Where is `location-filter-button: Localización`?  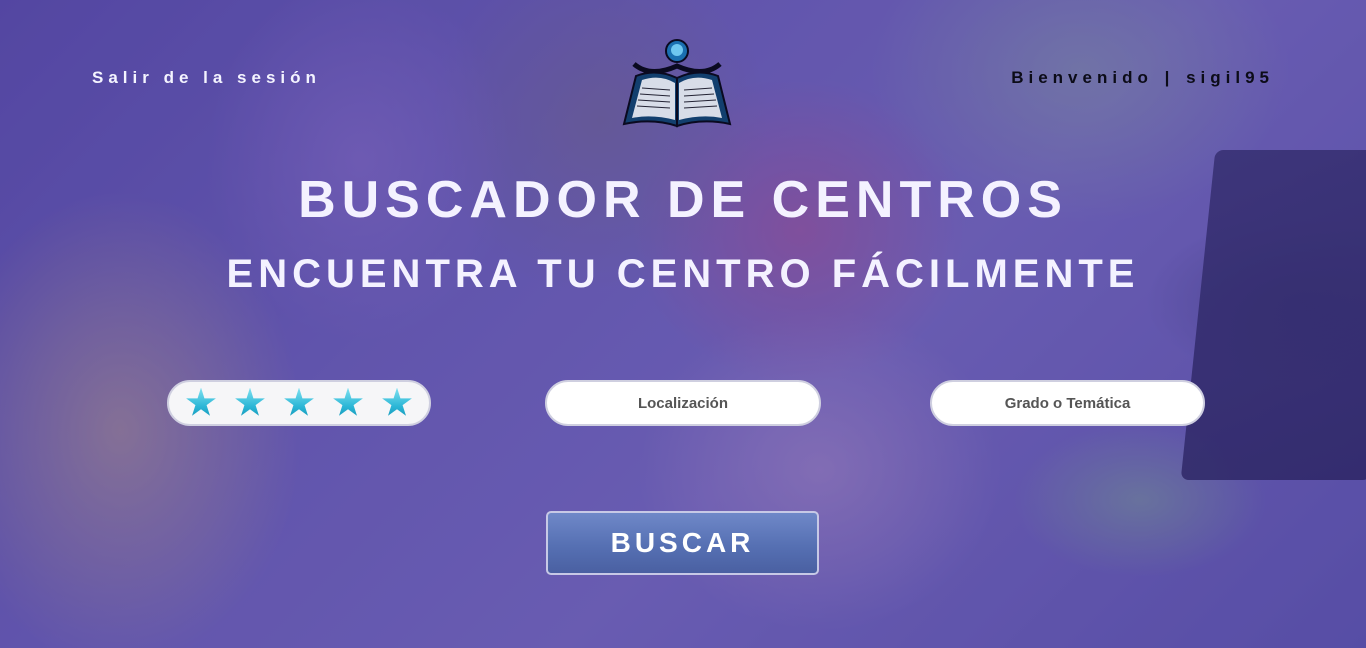
location-filter-button: Localización is located at coordinates (683, 403).